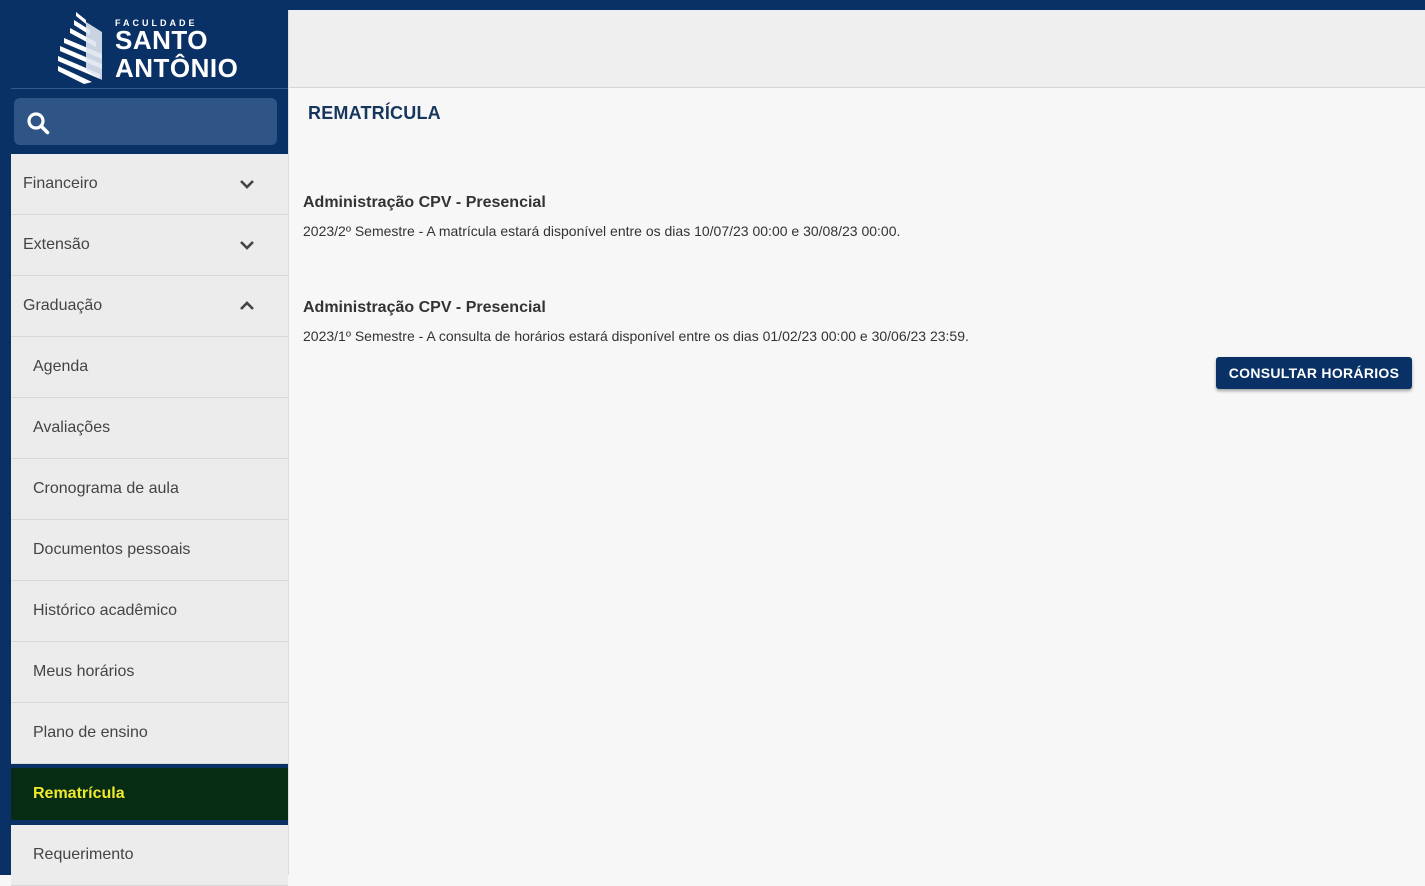 This screenshot has height=886, width=1425. Describe the element at coordinates (105, 610) in the screenshot. I see `sidebar-item-label: Histórico acadêmico` at that location.